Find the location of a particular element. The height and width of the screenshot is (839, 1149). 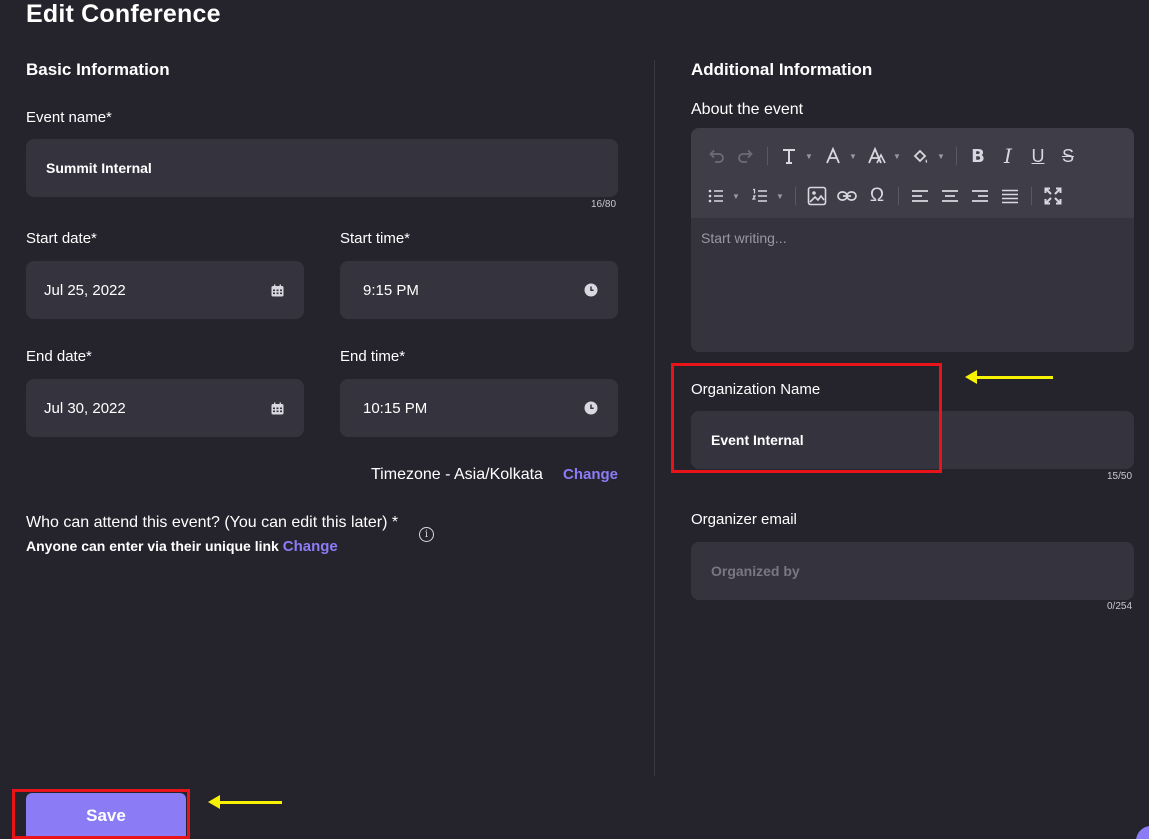

end-date-label: End date* is located at coordinates (59, 356).